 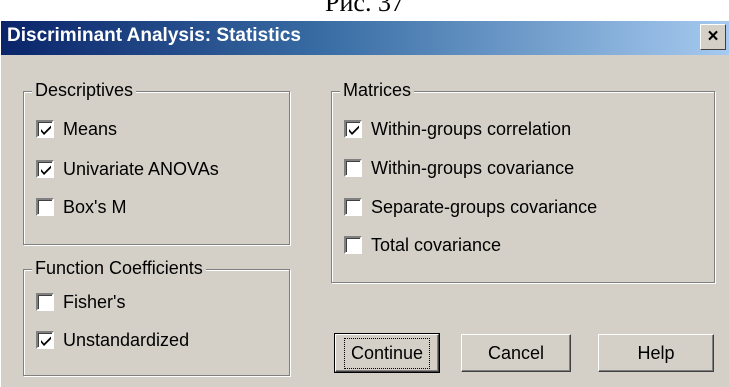 I want to click on unstandardized-label: Unstandardized, so click(x=126, y=339).